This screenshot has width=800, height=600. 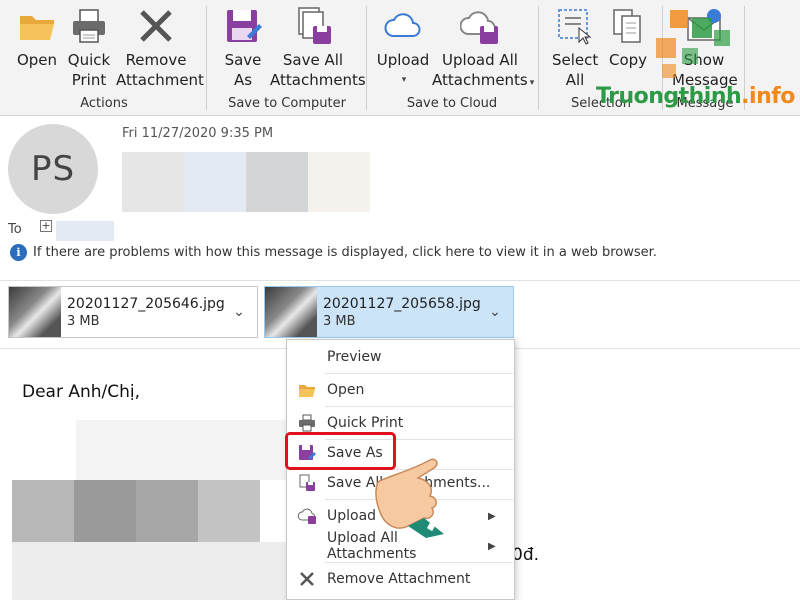 I want to click on info-icon: i, so click(x=18, y=252).